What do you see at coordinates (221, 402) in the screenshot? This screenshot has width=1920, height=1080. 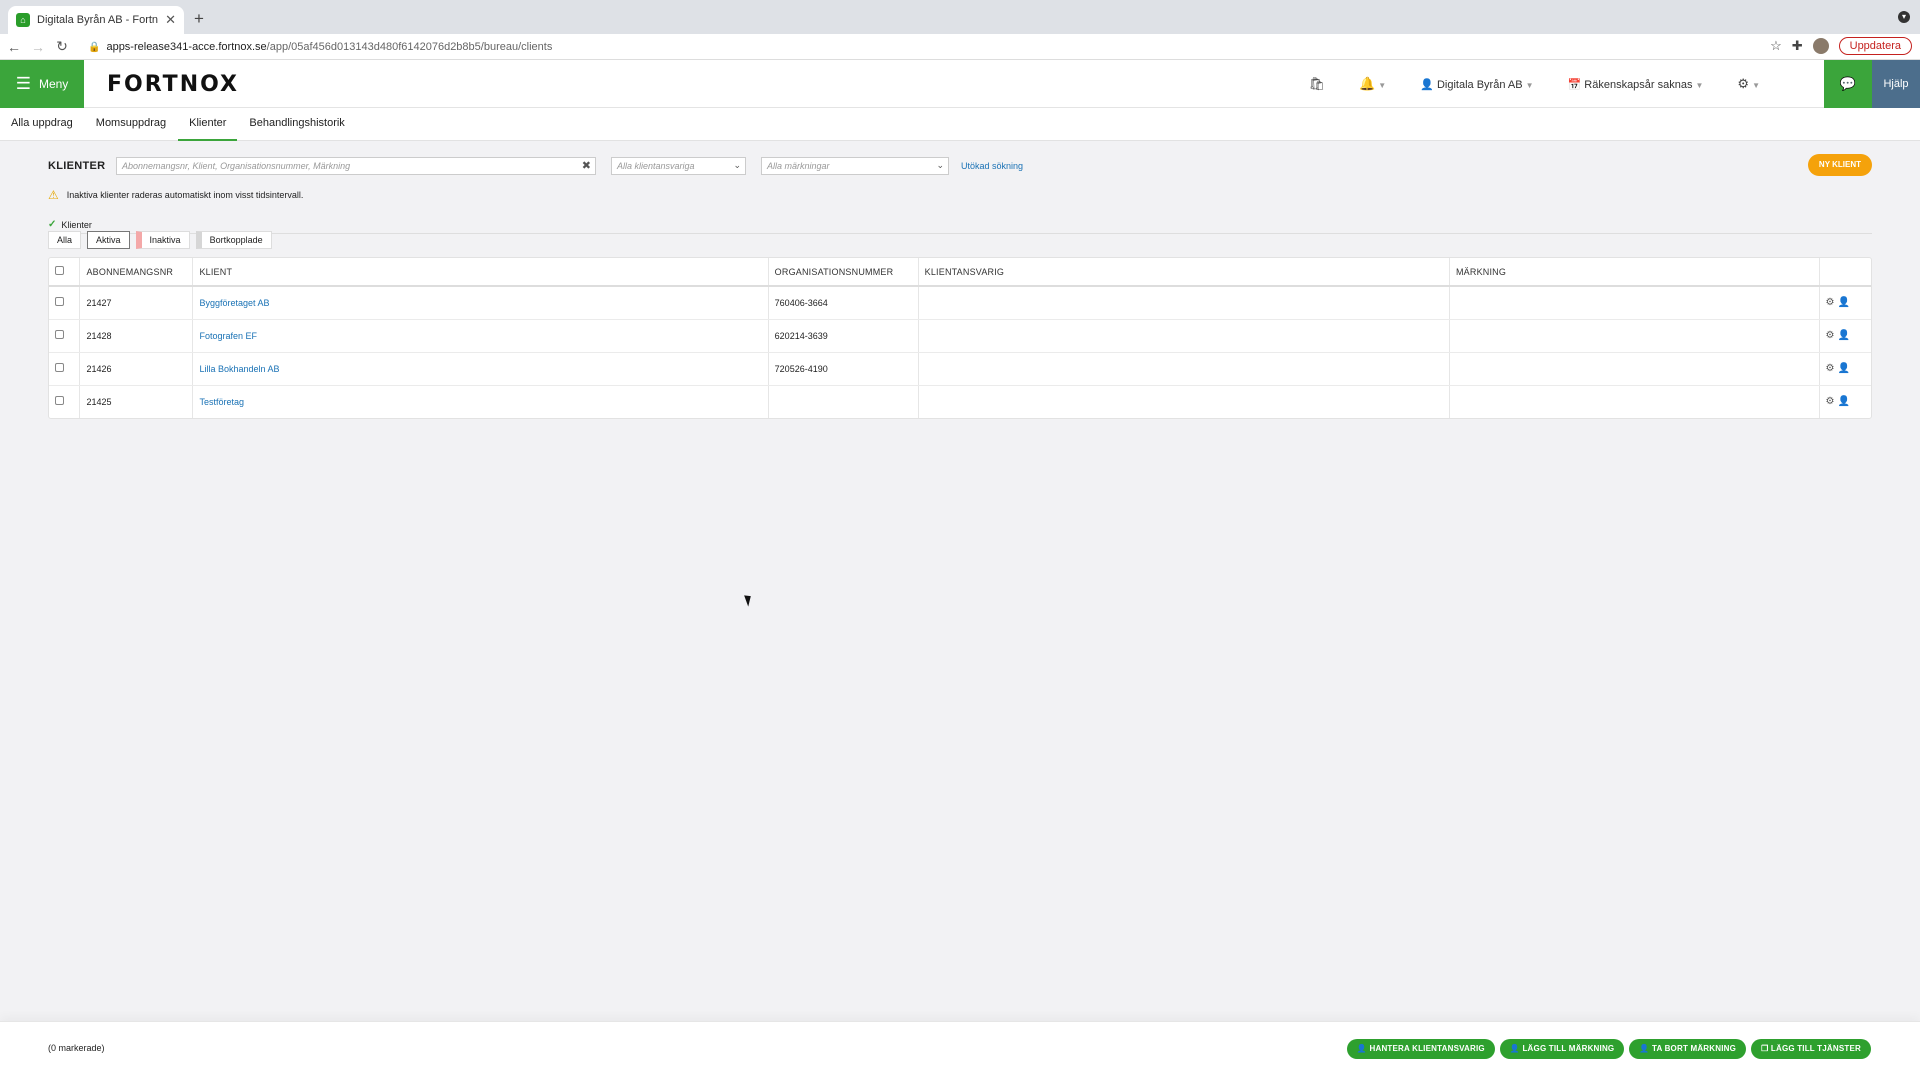 I see `client-link: Testföretag` at bounding box center [221, 402].